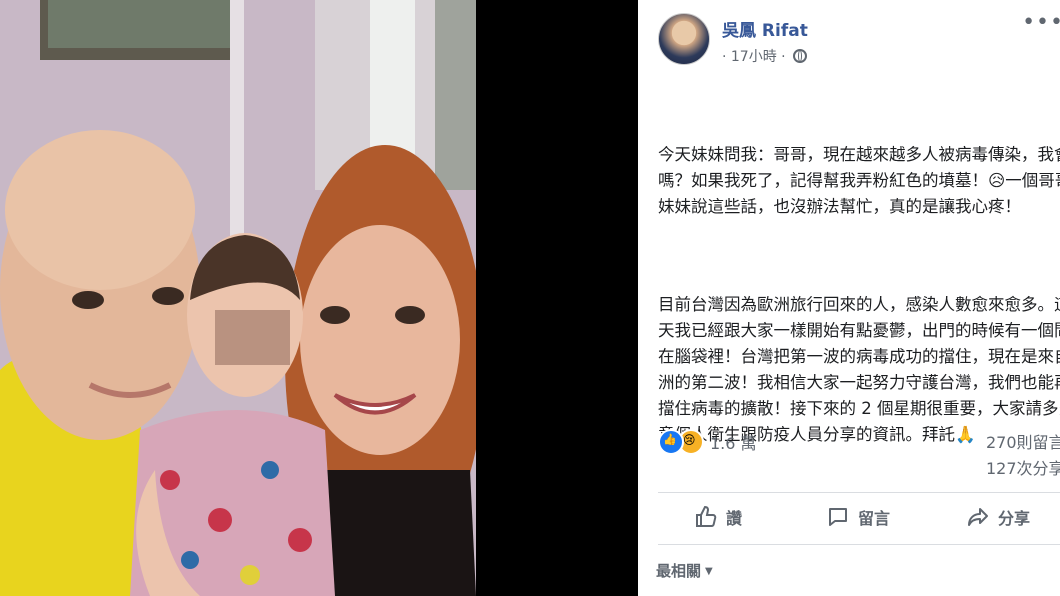 This screenshot has height=596, width=1060. What do you see at coordinates (734, 518) in the screenshot?
I see `like-label: 讚` at bounding box center [734, 518].